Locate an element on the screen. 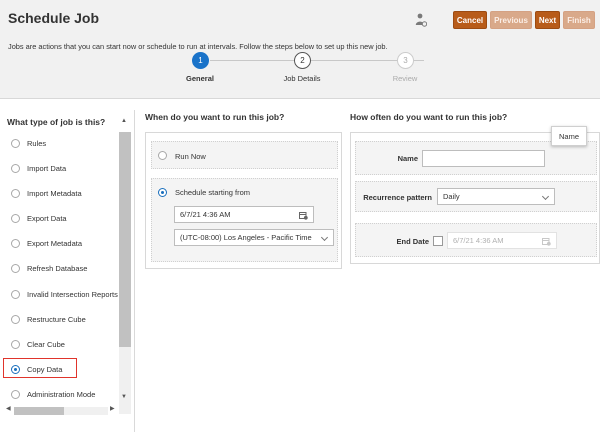  end-date-value: 6/7/21 4:36 AM is located at coordinates (478, 240).